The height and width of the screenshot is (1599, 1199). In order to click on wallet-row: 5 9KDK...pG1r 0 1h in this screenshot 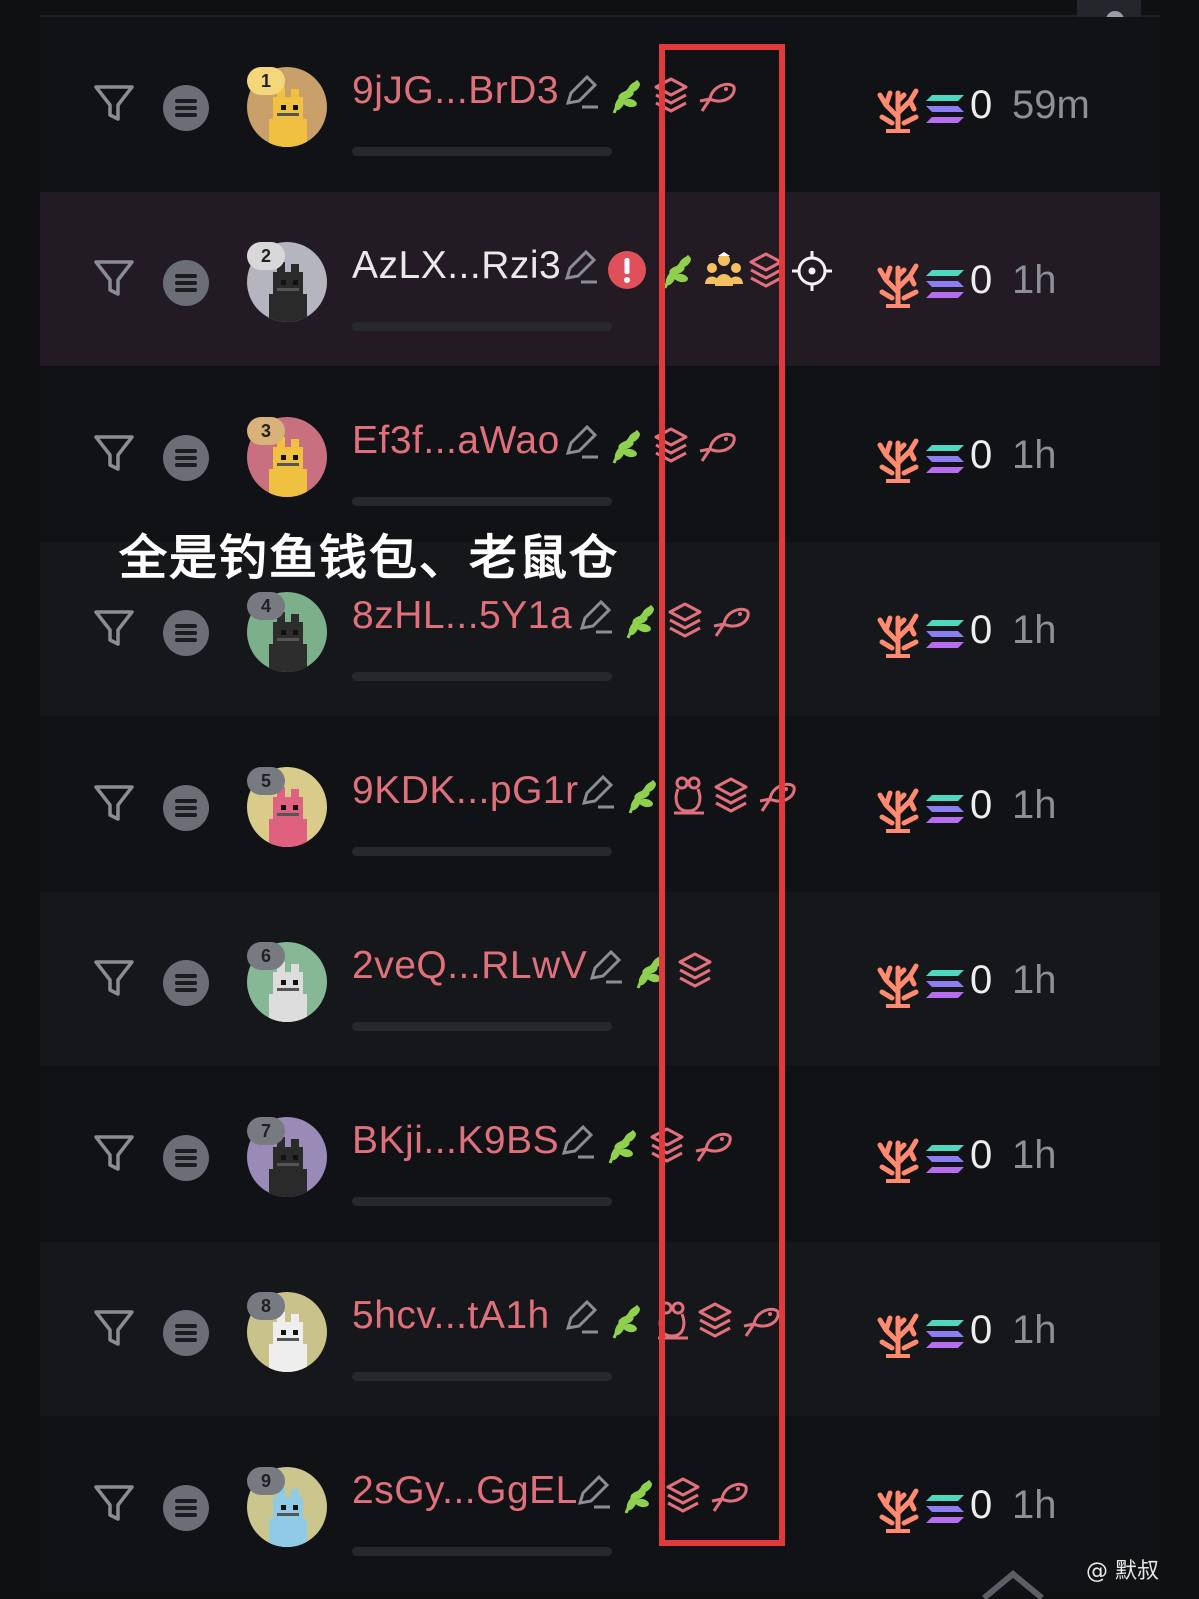, I will do `click(600, 804)`.